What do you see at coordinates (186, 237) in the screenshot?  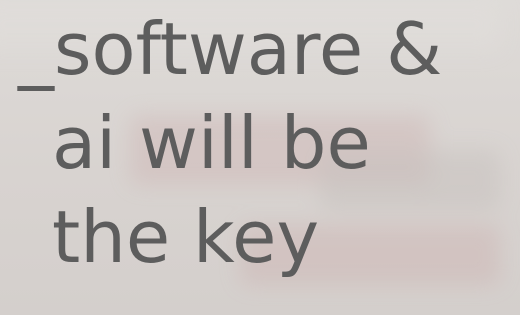 I see `headline-line-3: the key` at bounding box center [186, 237].